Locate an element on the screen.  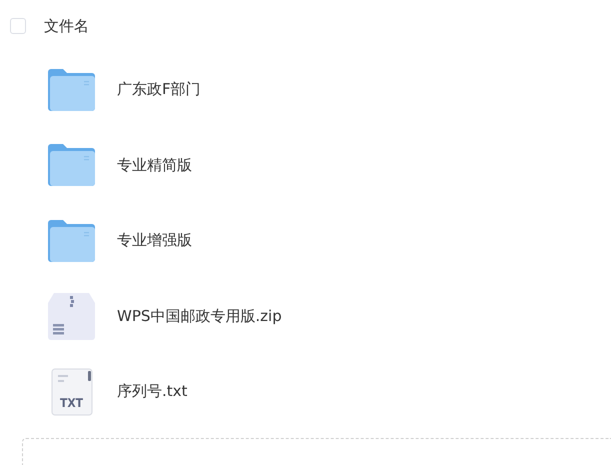
archive-icon is located at coordinates (71, 316).